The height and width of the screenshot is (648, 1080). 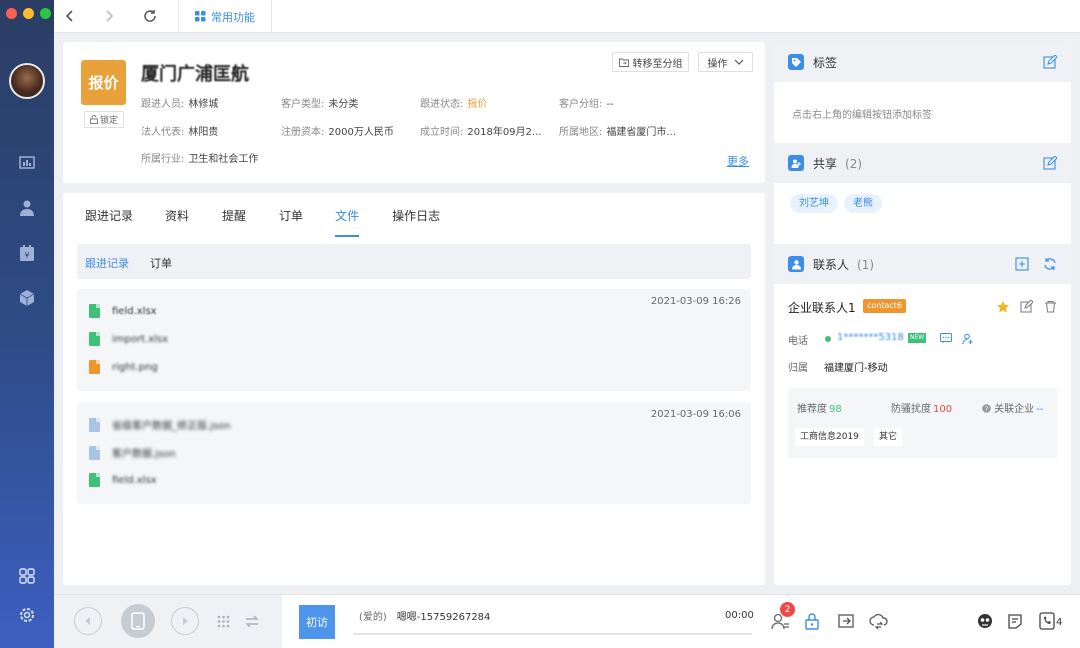 I want to click on subtab-follow-records: 跟进记录, so click(x=107, y=263).